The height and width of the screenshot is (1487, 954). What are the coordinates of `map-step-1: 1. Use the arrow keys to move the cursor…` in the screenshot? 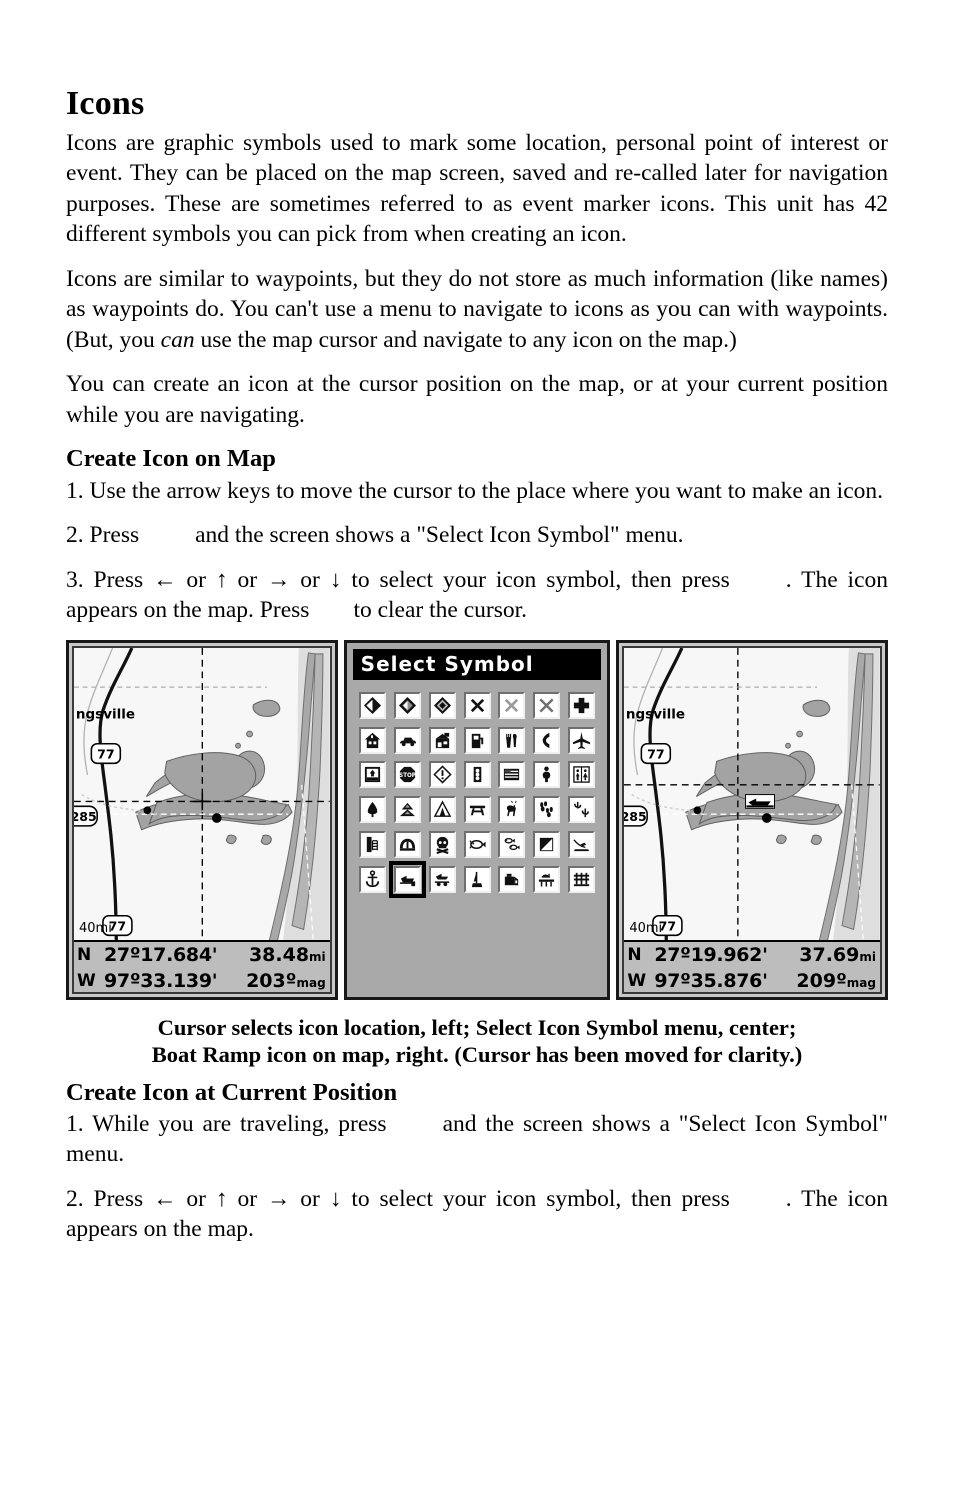 It's located at (475, 490).